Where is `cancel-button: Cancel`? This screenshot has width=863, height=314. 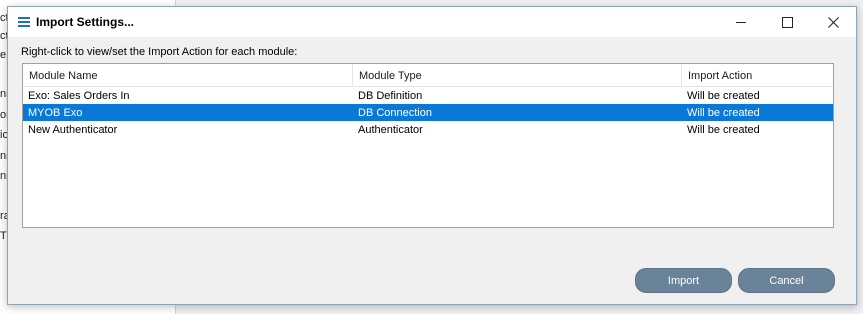
cancel-button: Cancel is located at coordinates (786, 280).